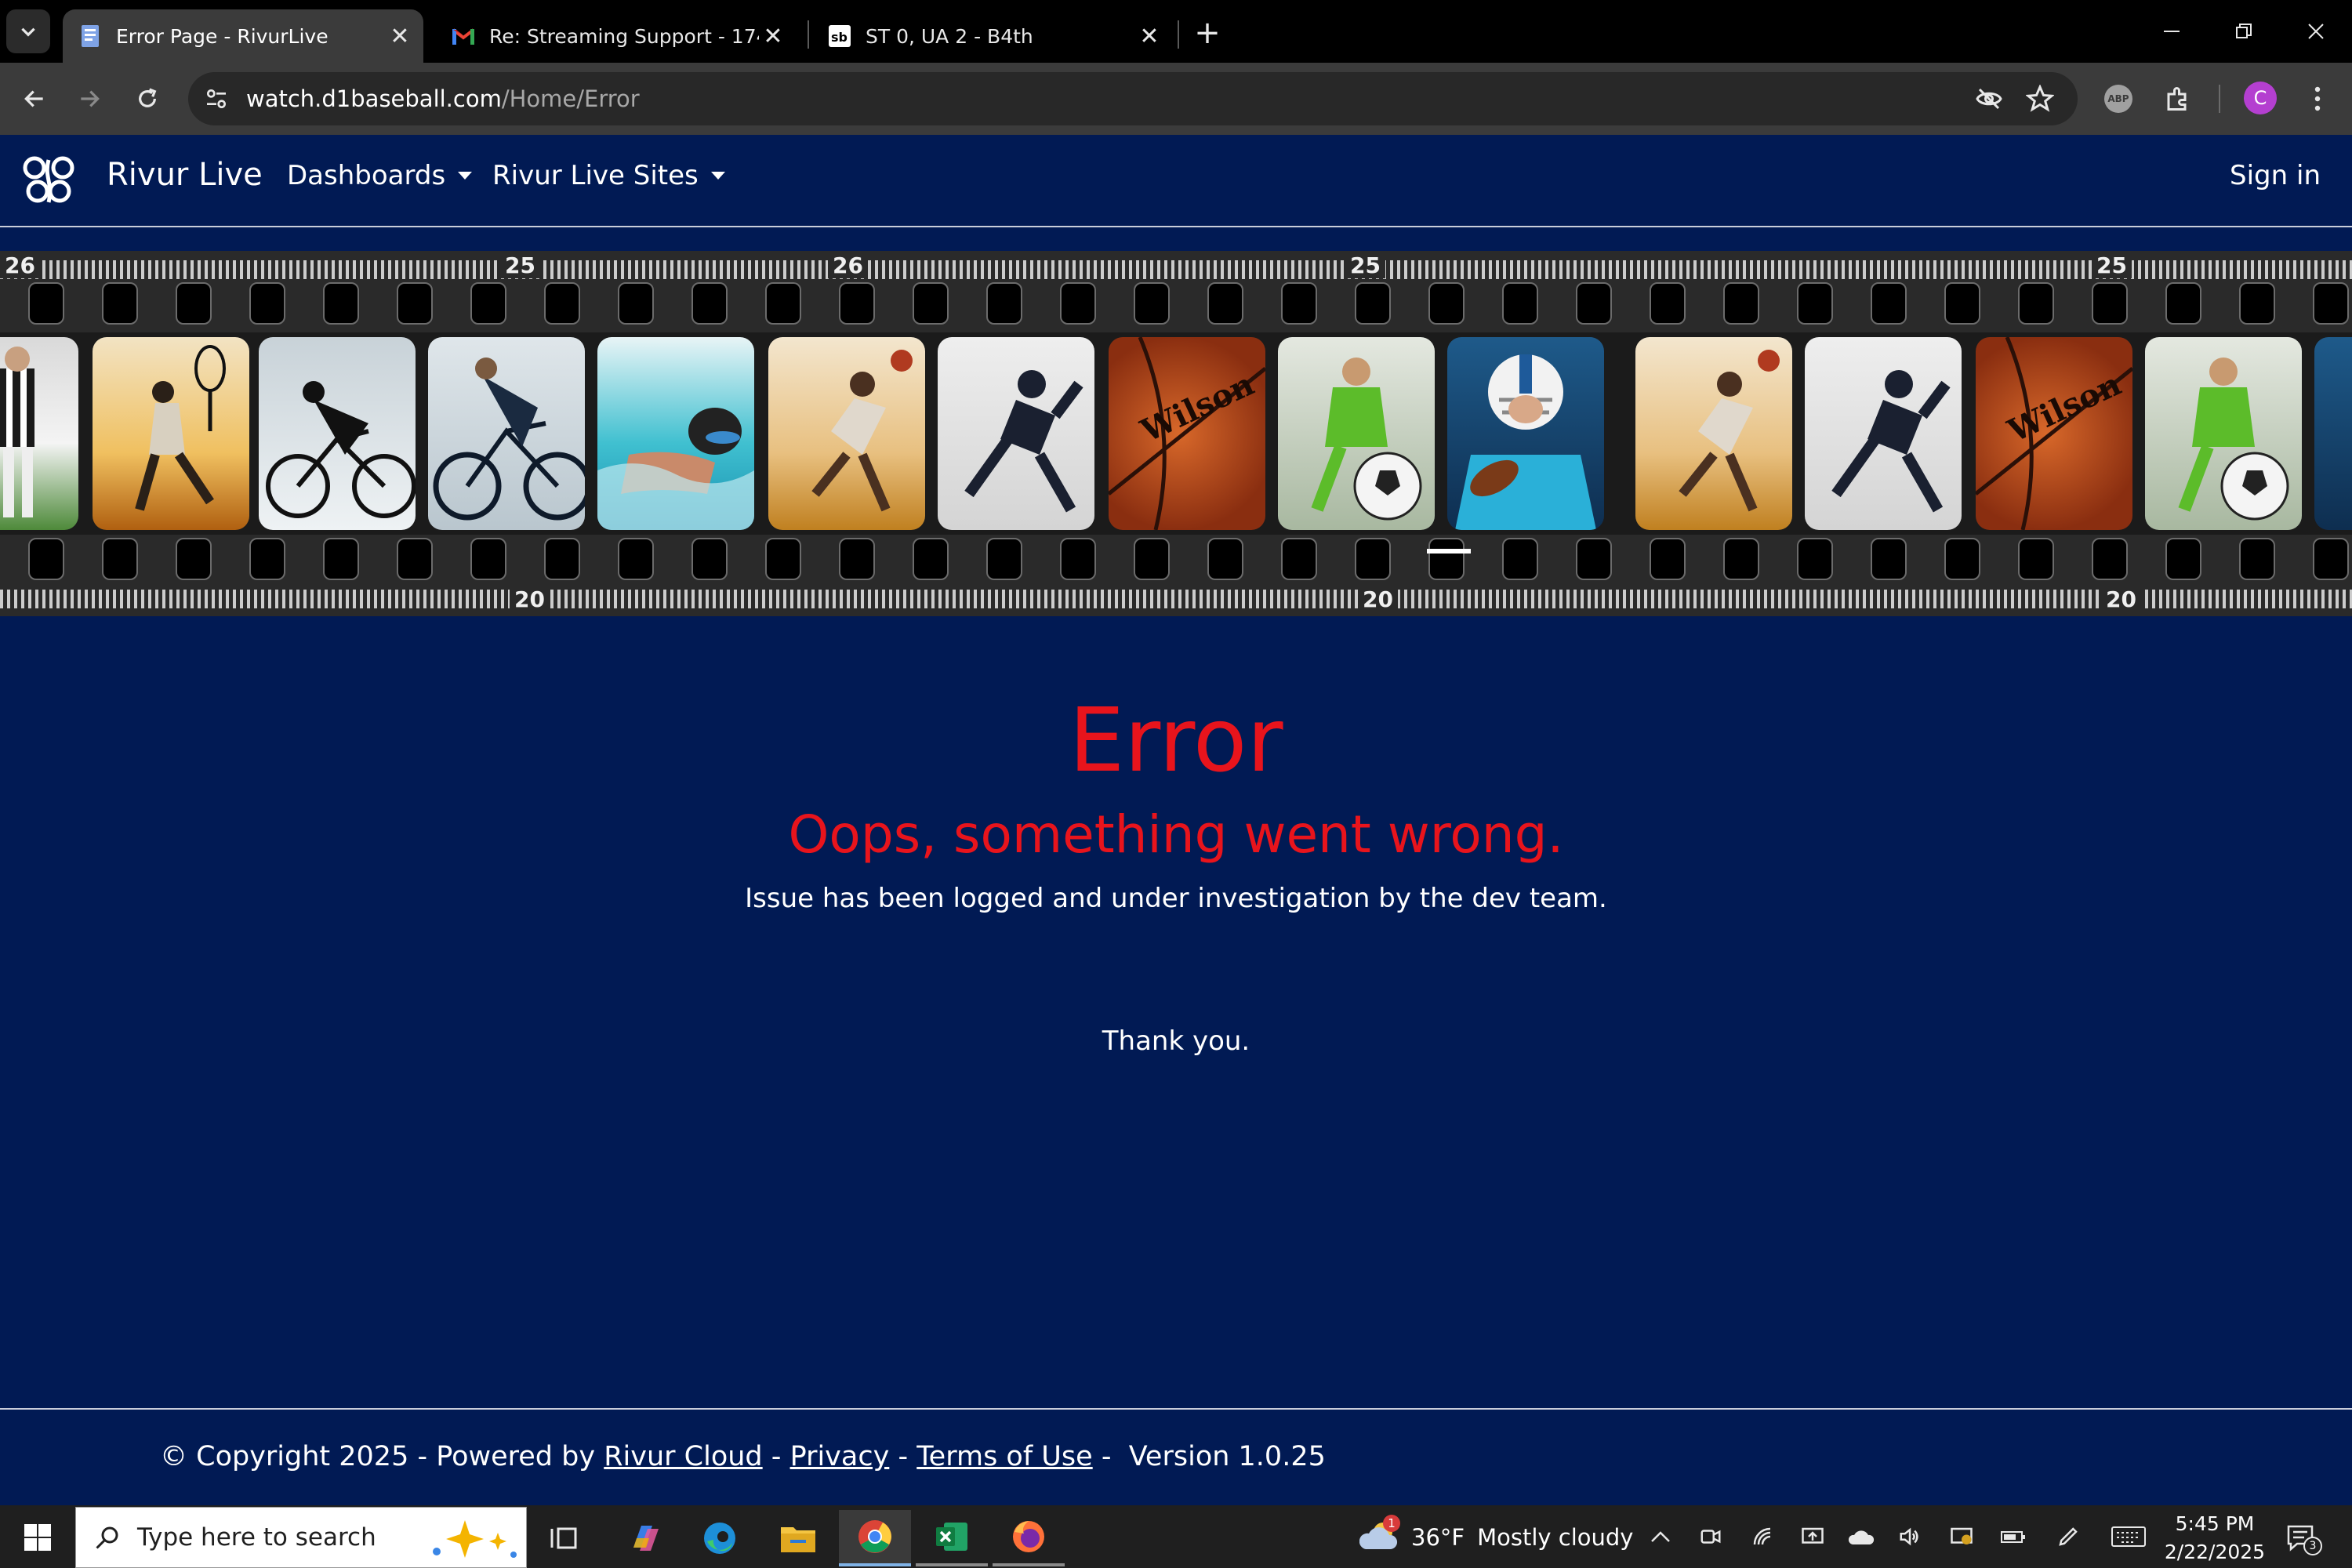 This screenshot has height=1568, width=2352. Describe the element at coordinates (1861, 1536) in the screenshot. I see `onedrive-cloud-icon` at that location.